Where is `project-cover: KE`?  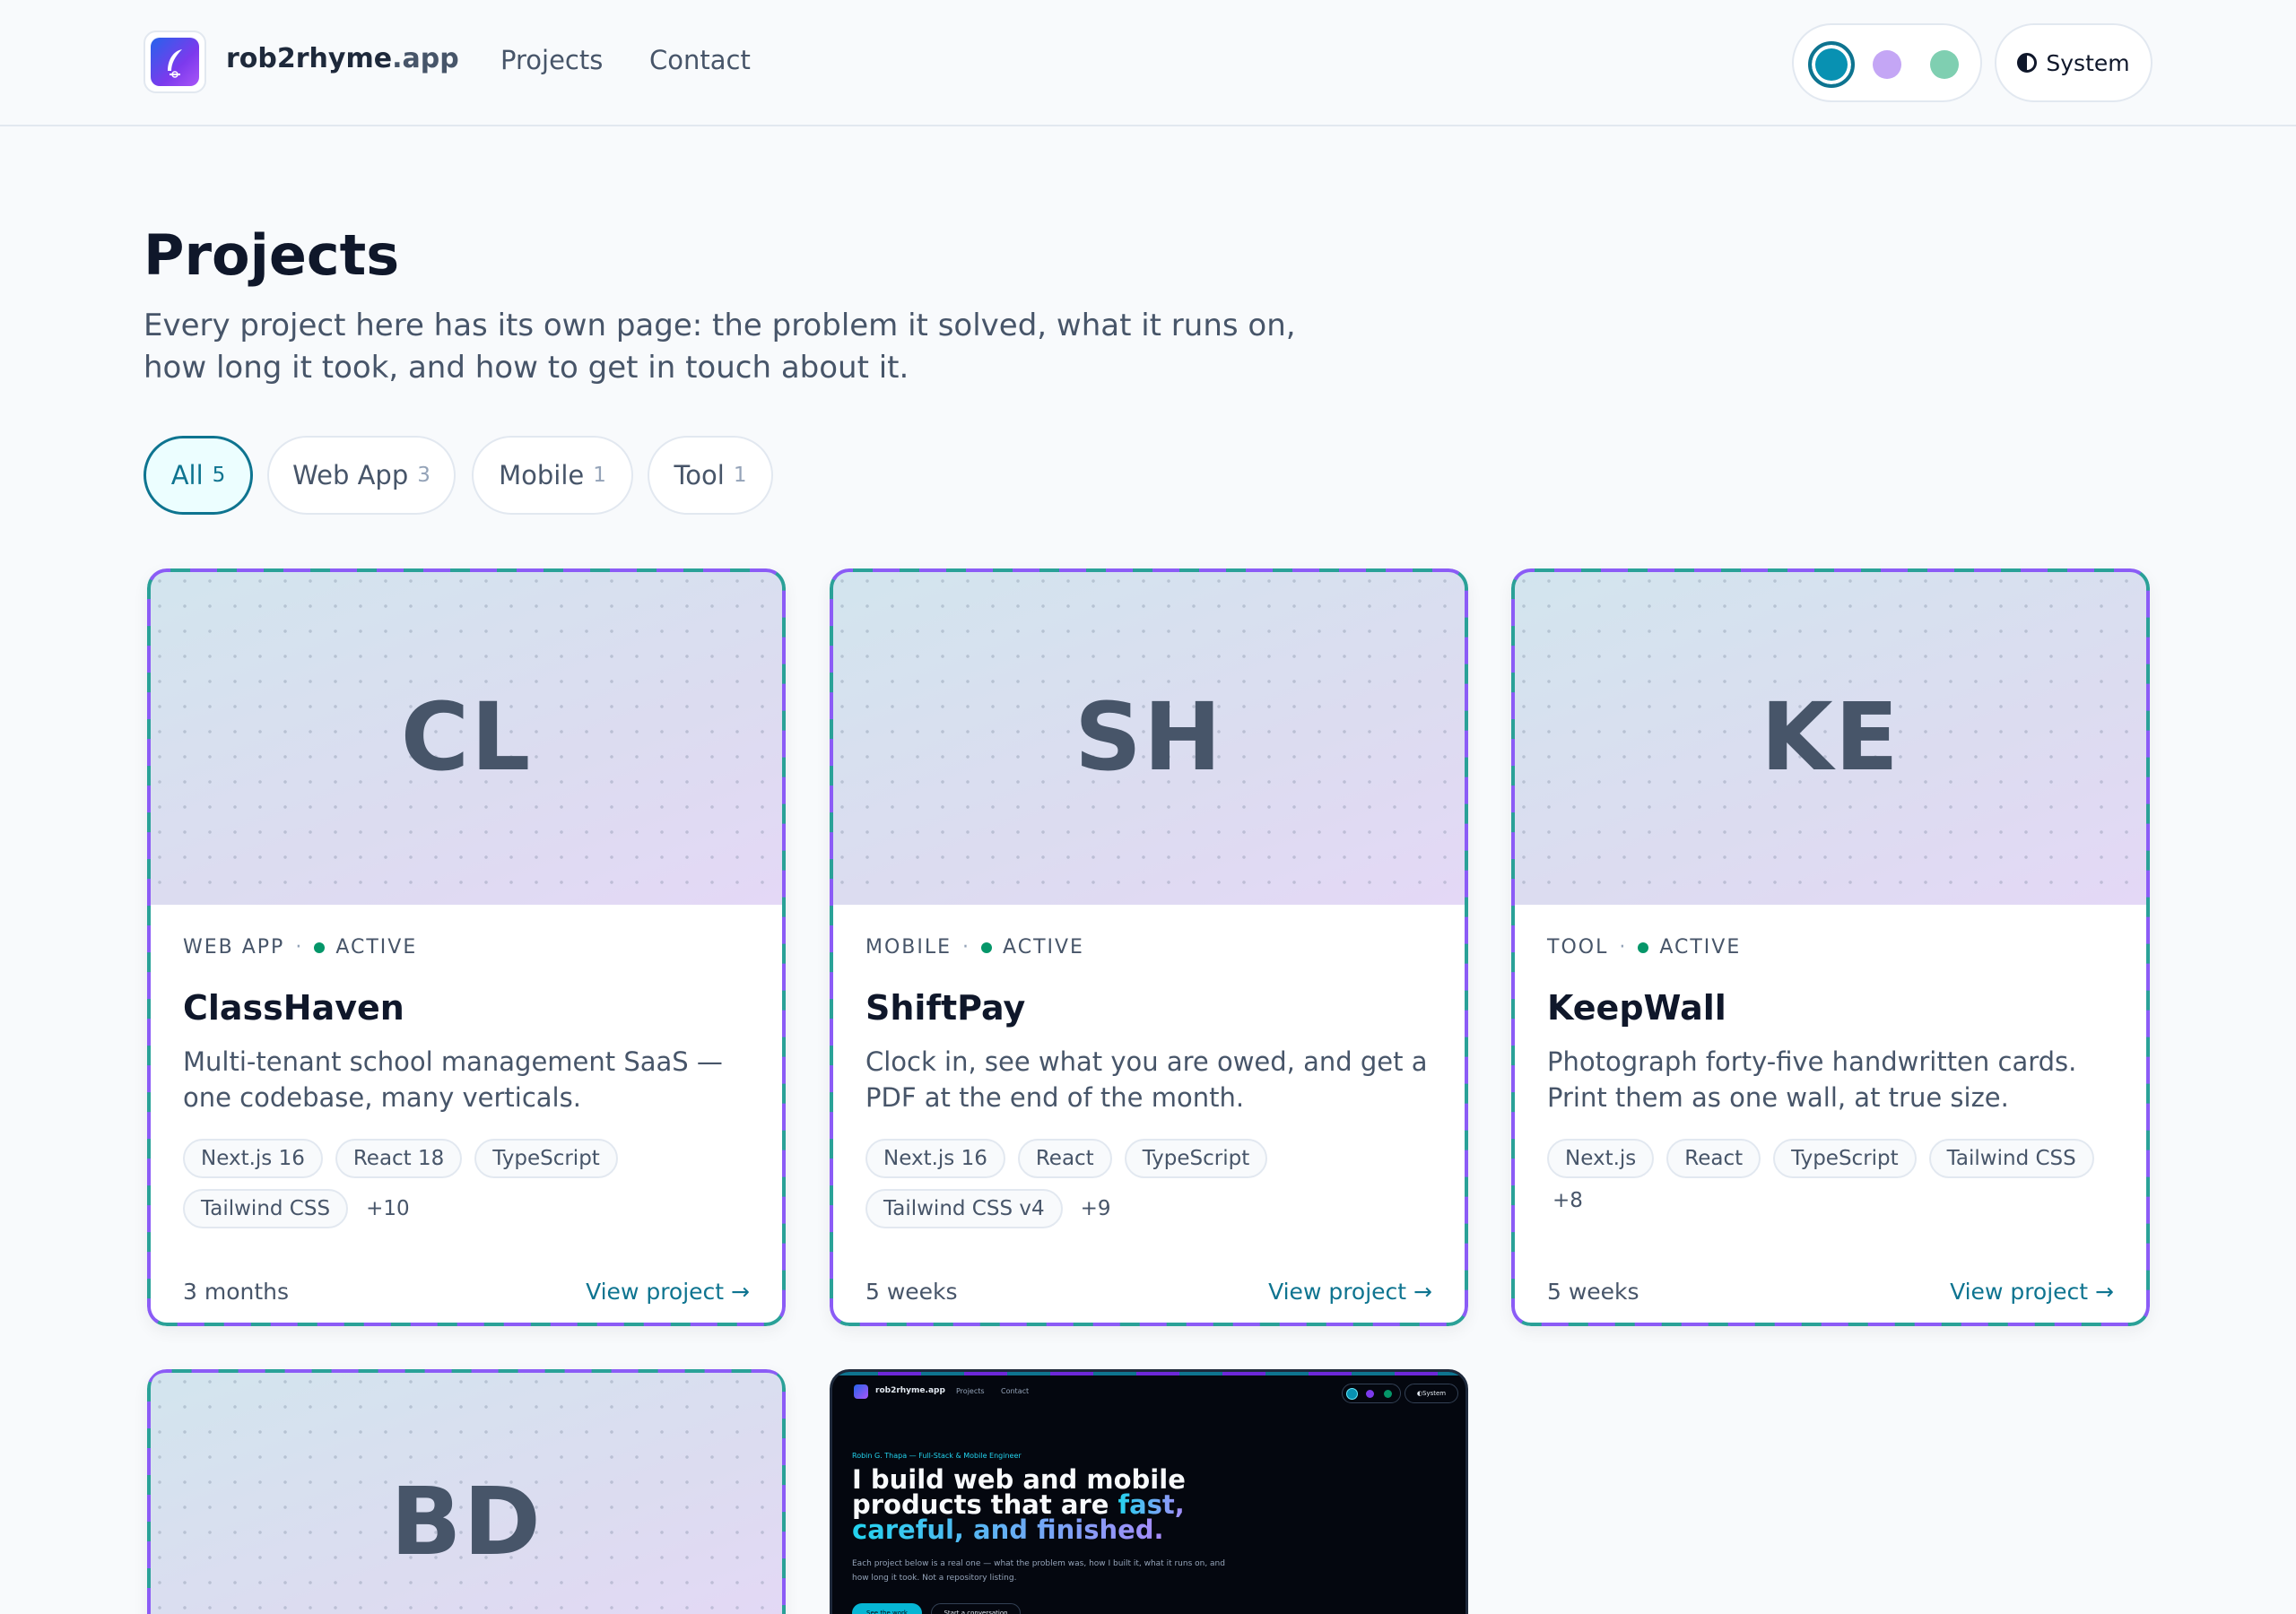
project-cover: KE is located at coordinates (1830, 736).